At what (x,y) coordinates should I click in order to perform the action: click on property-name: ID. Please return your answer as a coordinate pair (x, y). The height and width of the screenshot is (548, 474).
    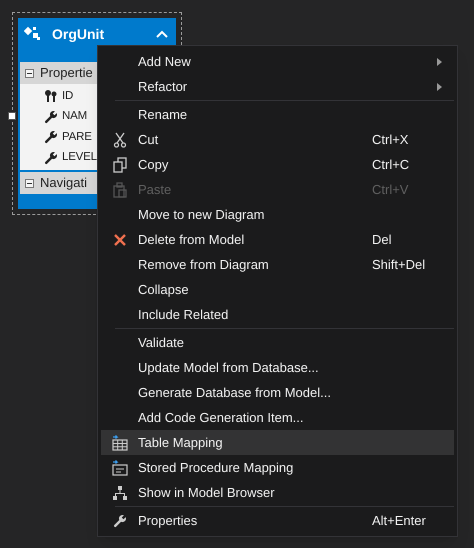
    Looking at the image, I should click on (68, 96).